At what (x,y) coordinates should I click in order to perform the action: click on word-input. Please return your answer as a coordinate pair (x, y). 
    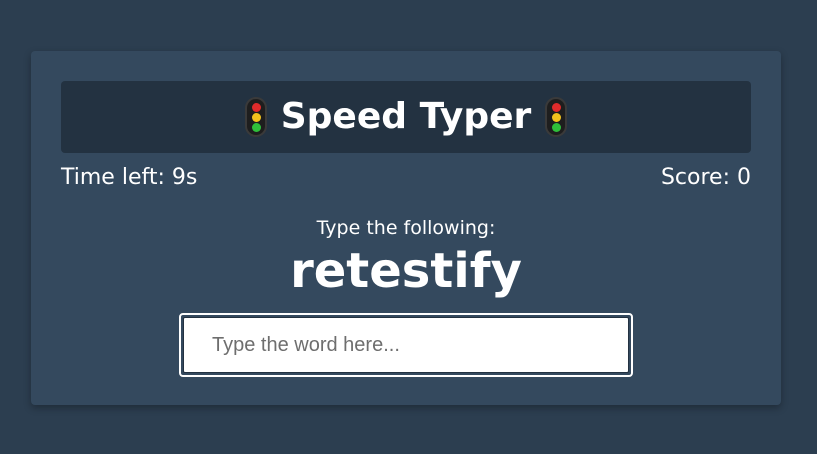
    Looking at the image, I should click on (406, 345).